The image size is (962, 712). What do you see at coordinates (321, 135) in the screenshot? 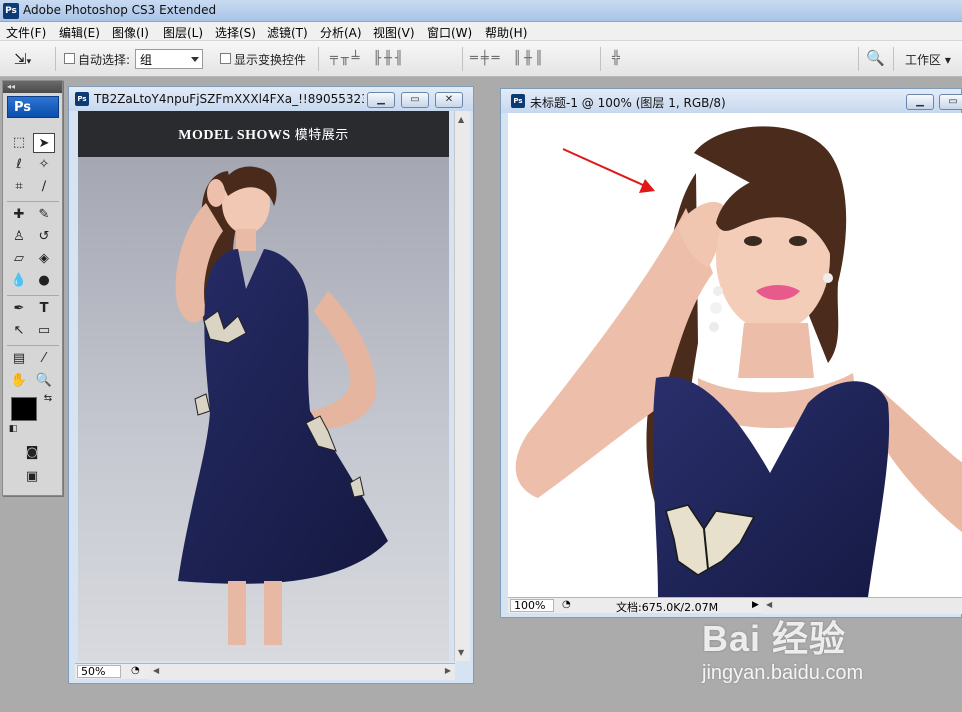
I see `doc1-header-cn: 模特展示` at bounding box center [321, 135].